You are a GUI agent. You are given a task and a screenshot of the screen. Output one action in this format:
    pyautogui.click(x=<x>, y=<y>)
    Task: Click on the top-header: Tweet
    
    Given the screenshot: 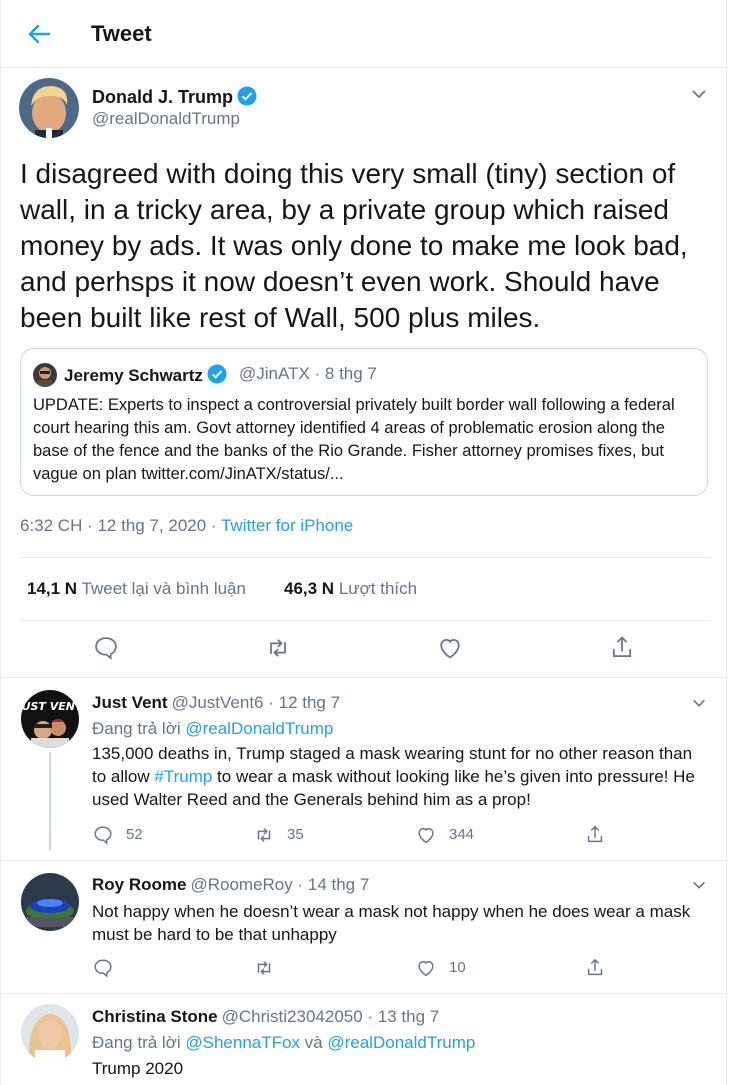 What is the action you would take?
    pyautogui.click(x=364, y=34)
    